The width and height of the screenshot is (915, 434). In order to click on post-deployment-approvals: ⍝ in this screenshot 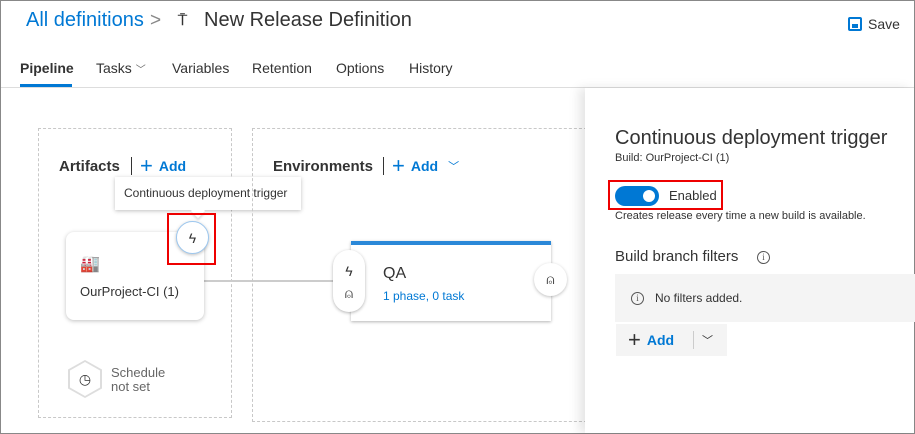, I will do `click(550, 279)`.